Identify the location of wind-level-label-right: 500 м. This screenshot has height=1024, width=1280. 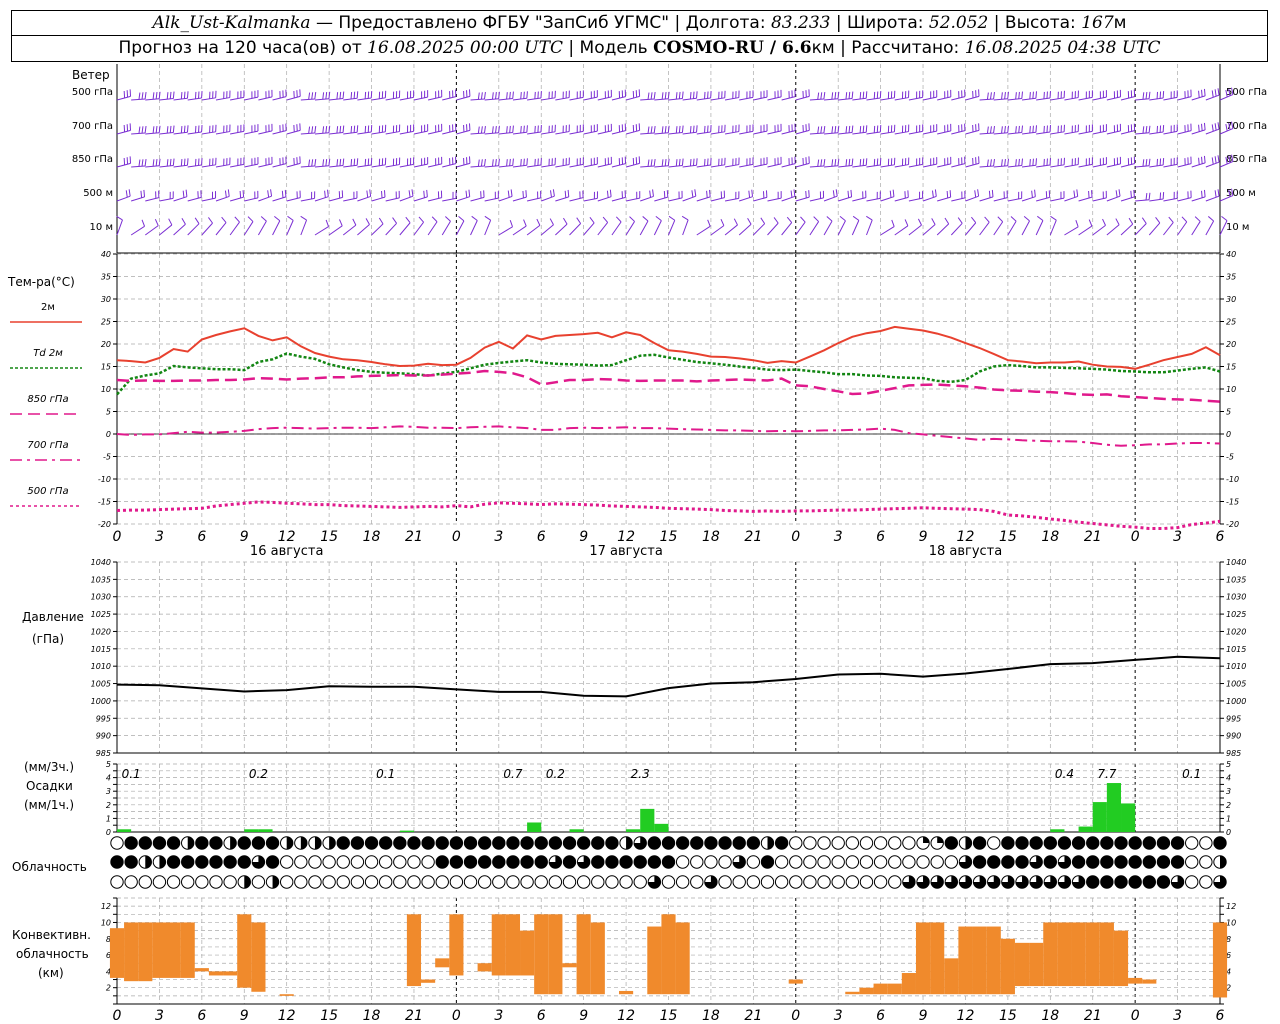
(1241, 193).